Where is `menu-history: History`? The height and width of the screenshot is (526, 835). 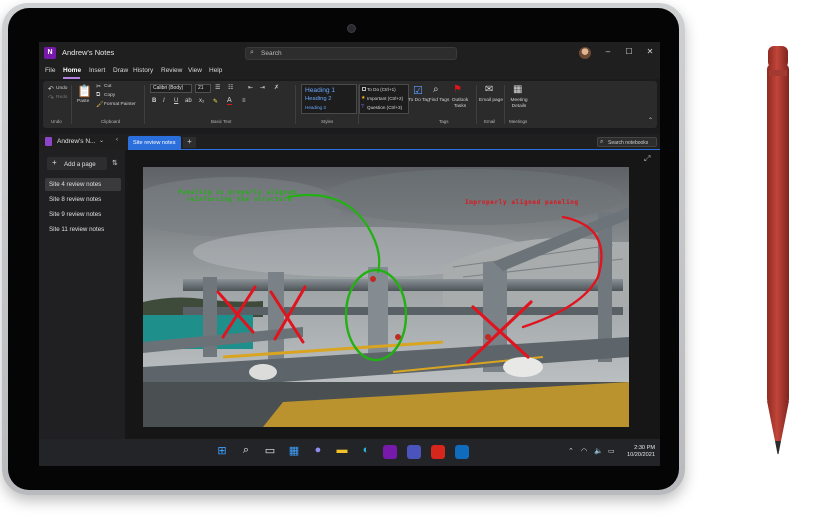
menu-history: History is located at coordinates (143, 70).